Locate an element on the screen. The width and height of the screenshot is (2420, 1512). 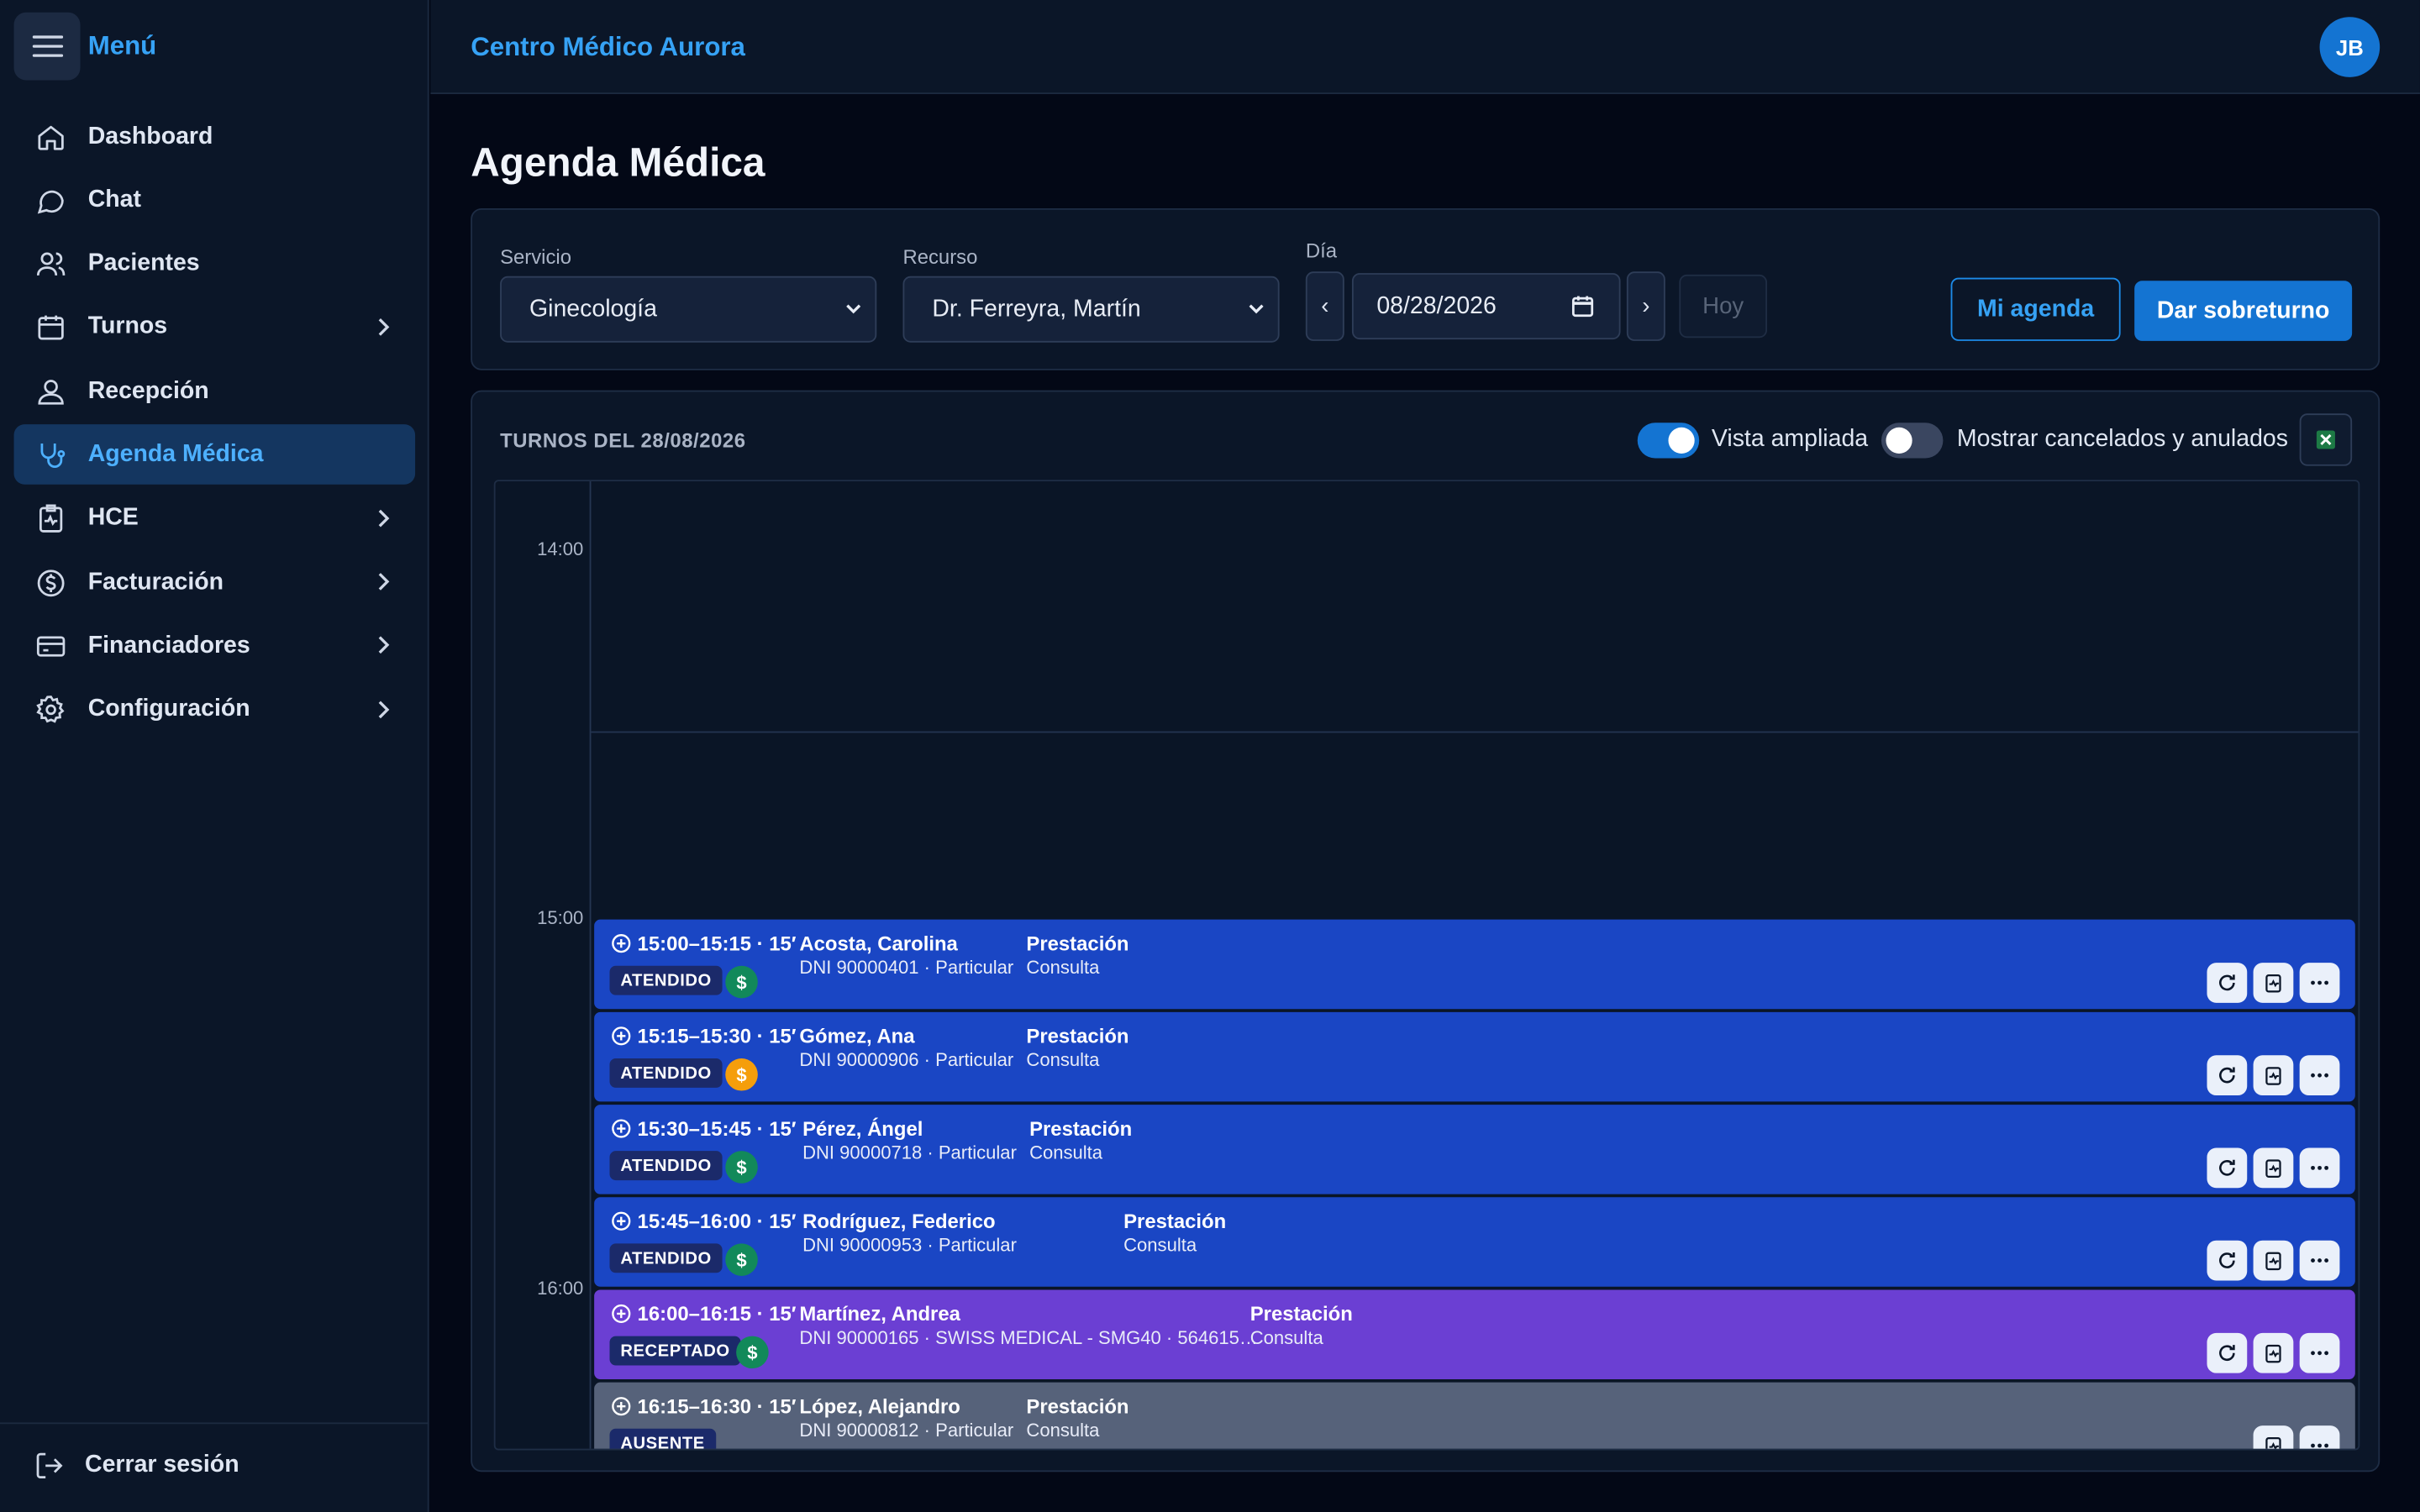
toggle-knob is located at coordinates (1899, 440).